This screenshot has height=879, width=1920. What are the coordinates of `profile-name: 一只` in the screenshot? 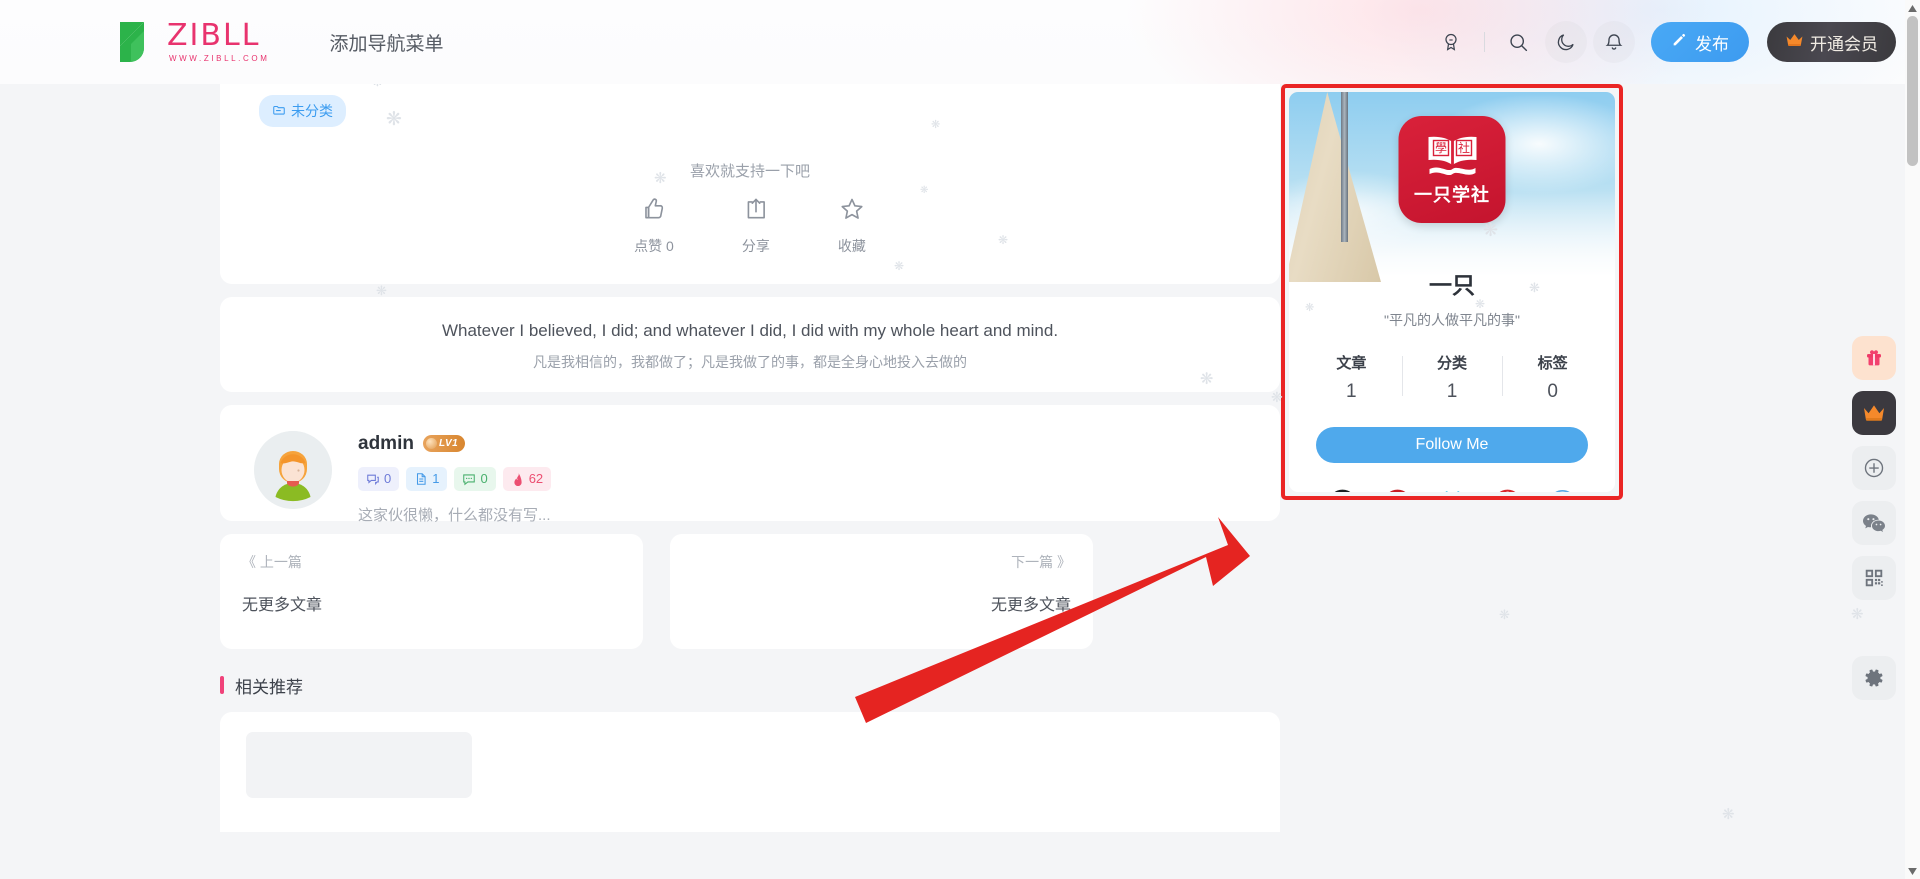 It's located at (1452, 285).